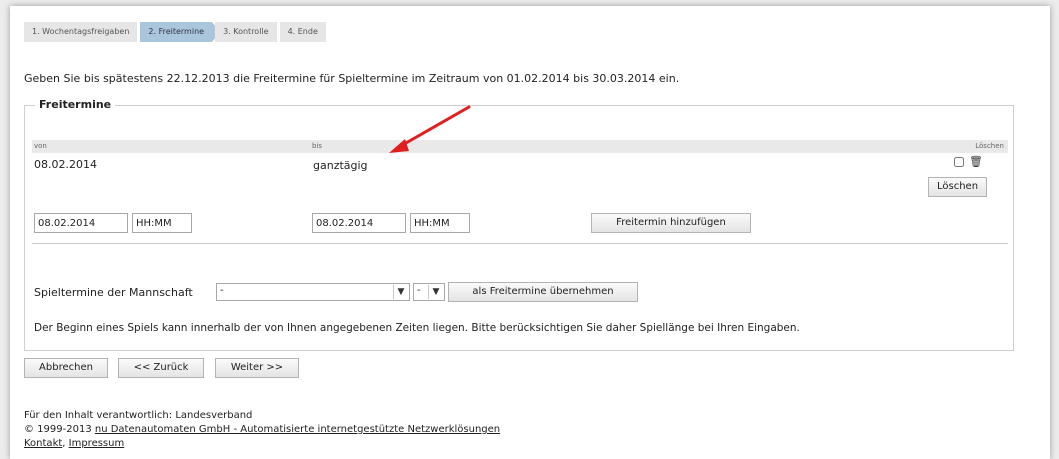  Describe the element at coordinates (520, 146) in the screenshot. I see `table-header: von bis Löschen` at that location.